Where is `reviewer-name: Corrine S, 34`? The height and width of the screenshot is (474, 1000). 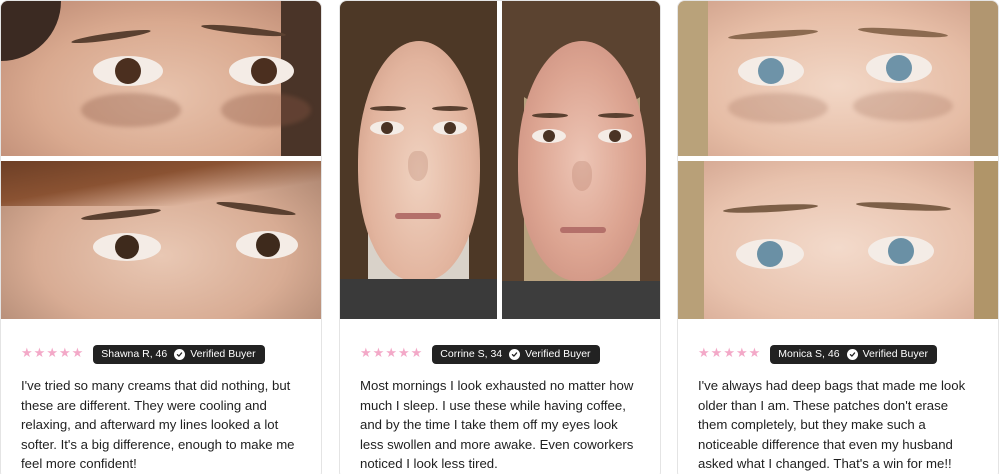 reviewer-name: Corrine S, 34 is located at coordinates (471, 353).